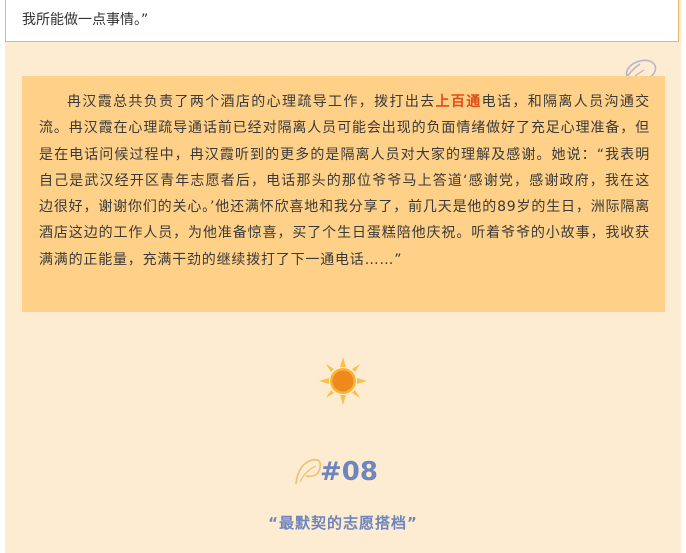  Describe the element at coordinates (85, 20) in the screenshot. I see `quote-text: 我所能做一点事情。”` at that location.